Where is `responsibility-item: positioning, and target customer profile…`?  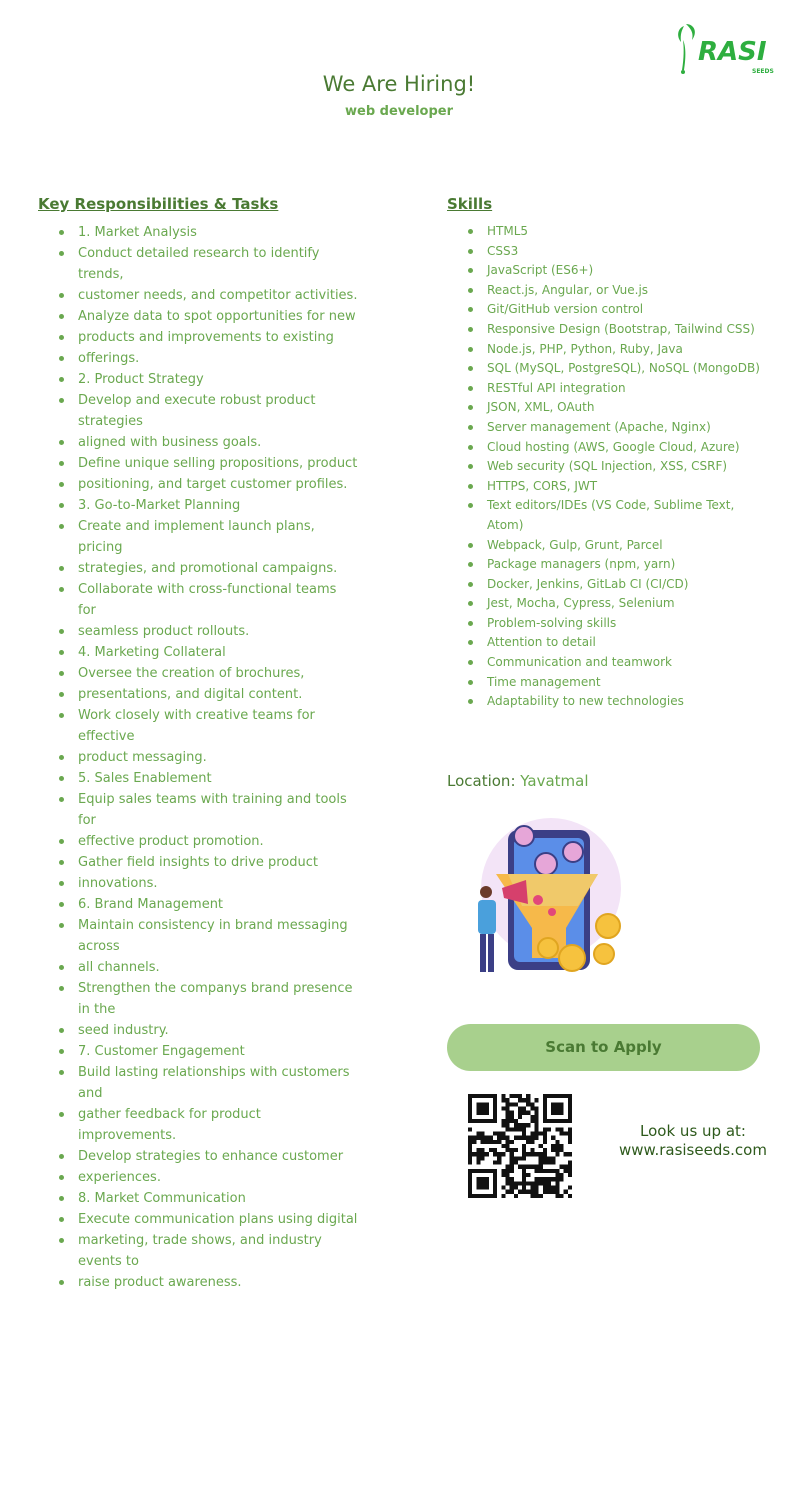 responsibility-item: positioning, and target customer profile… is located at coordinates (208, 484).